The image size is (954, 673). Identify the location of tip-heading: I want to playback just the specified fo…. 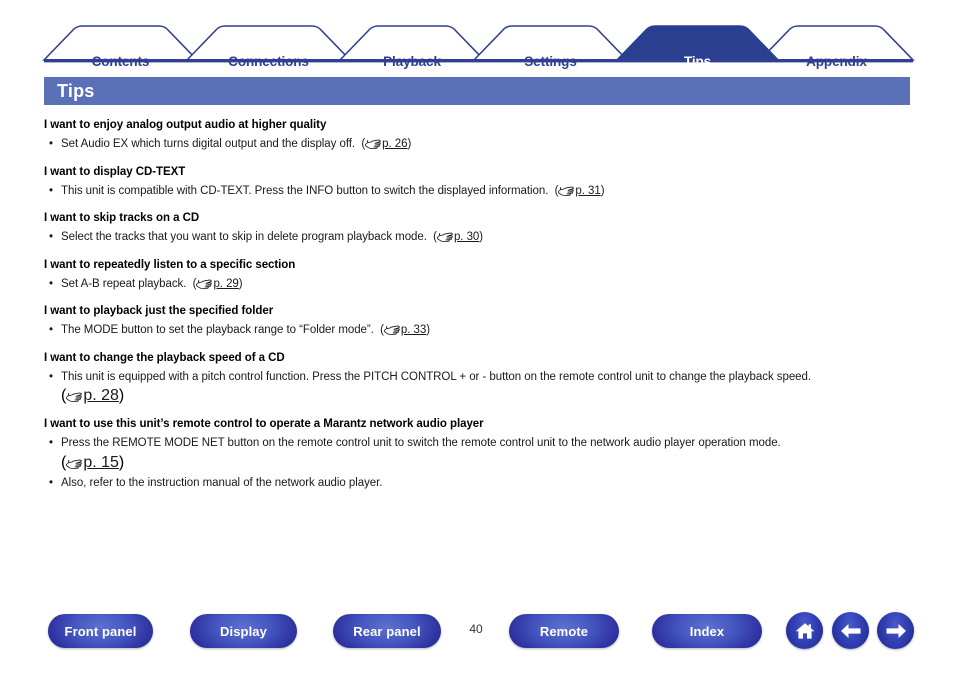
(159, 311).